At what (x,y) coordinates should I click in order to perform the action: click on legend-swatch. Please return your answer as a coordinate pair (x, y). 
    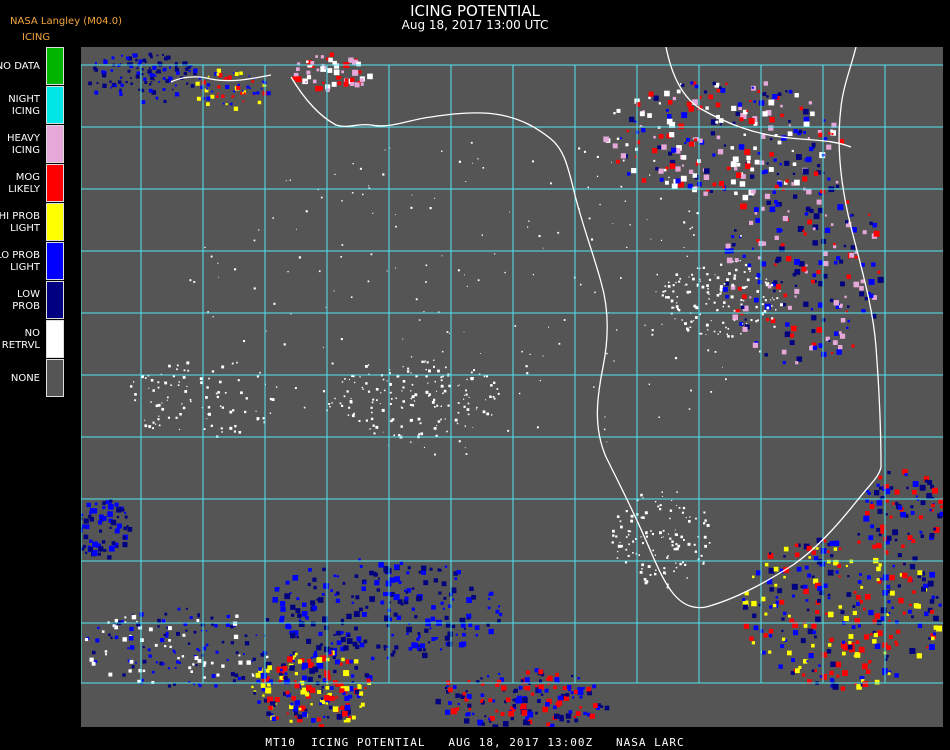
    Looking at the image, I should click on (55, 66).